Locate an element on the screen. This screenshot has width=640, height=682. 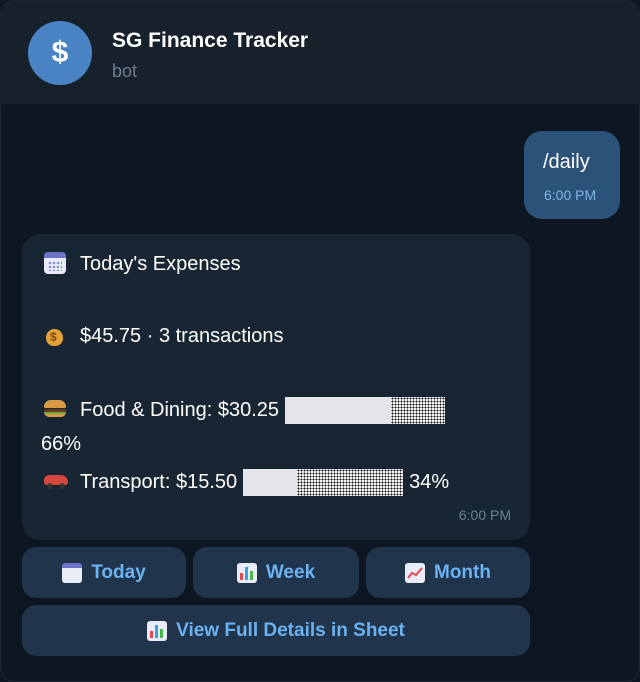
category-bar-transport is located at coordinates (323, 482).